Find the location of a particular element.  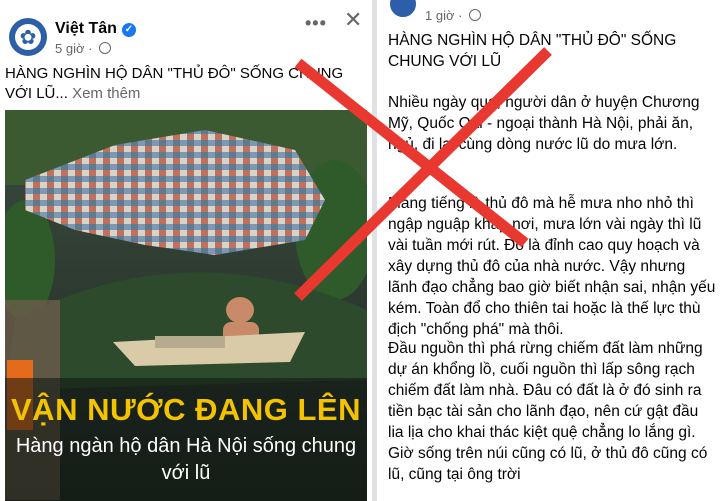

page-avatar: ✿ is located at coordinates (28, 37).